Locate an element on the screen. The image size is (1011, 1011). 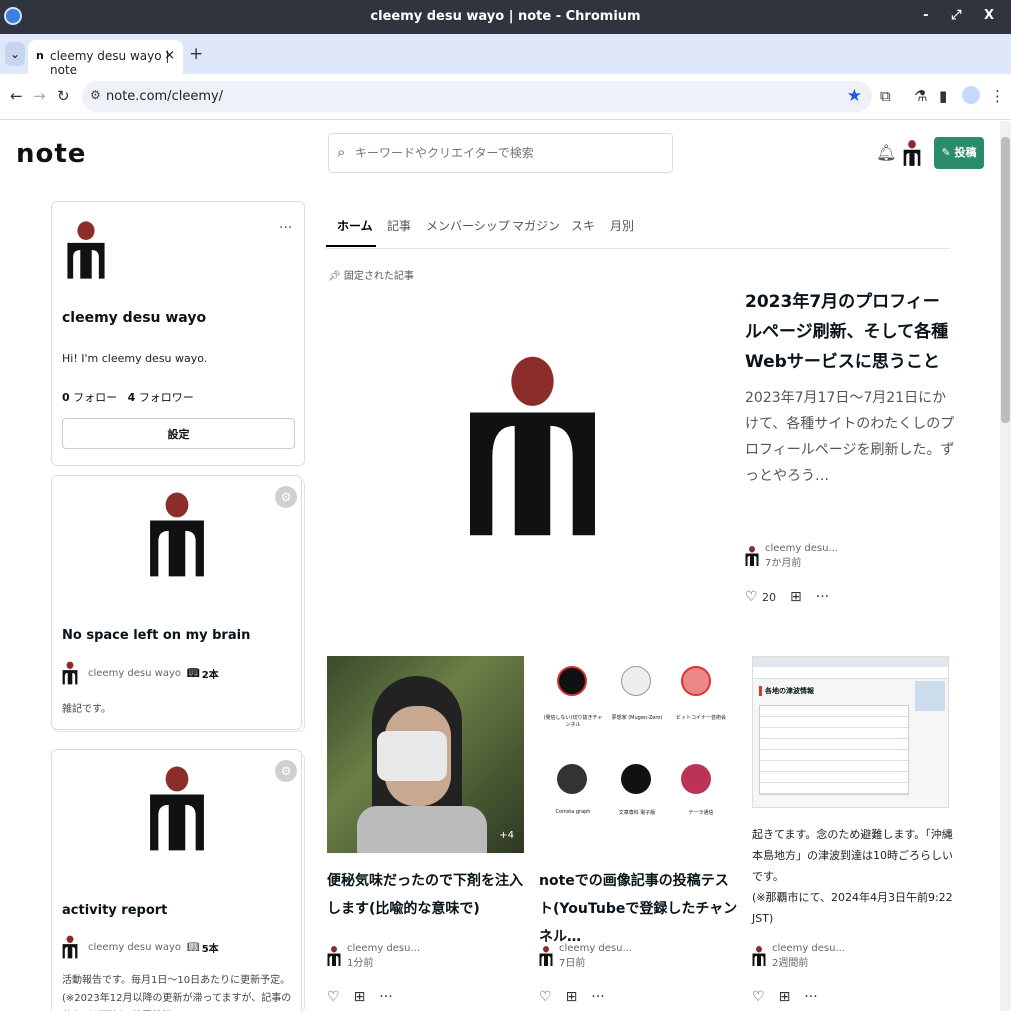
tab-strip: ⌄ n cleemy desu wayo | note × + is located at coordinates (505, 55).